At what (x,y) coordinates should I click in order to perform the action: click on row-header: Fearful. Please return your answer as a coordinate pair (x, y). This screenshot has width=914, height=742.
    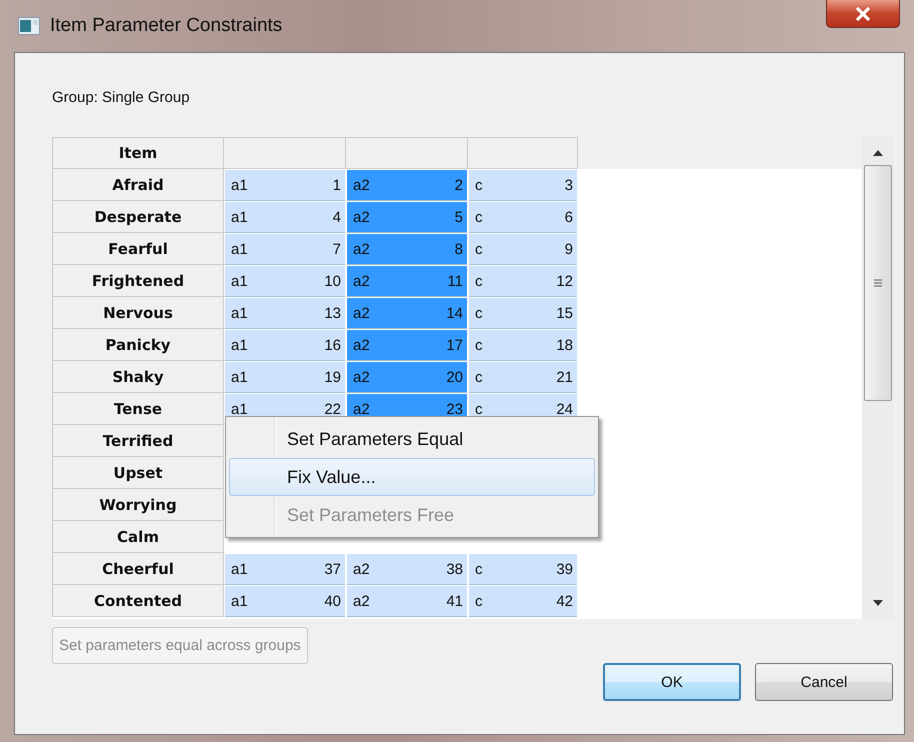
    Looking at the image, I should click on (138, 249).